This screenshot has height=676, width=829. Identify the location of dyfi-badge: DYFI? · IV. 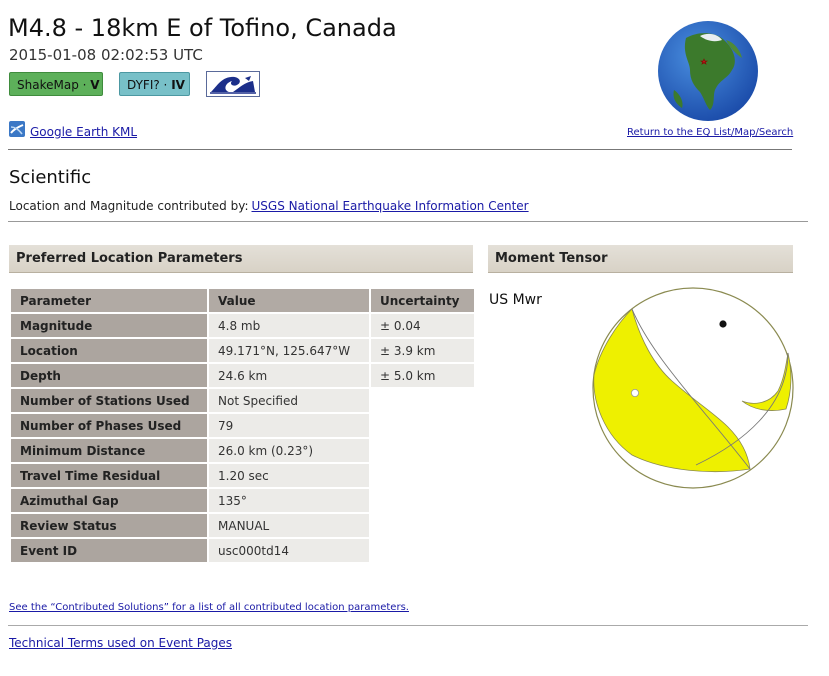
(154, 84).